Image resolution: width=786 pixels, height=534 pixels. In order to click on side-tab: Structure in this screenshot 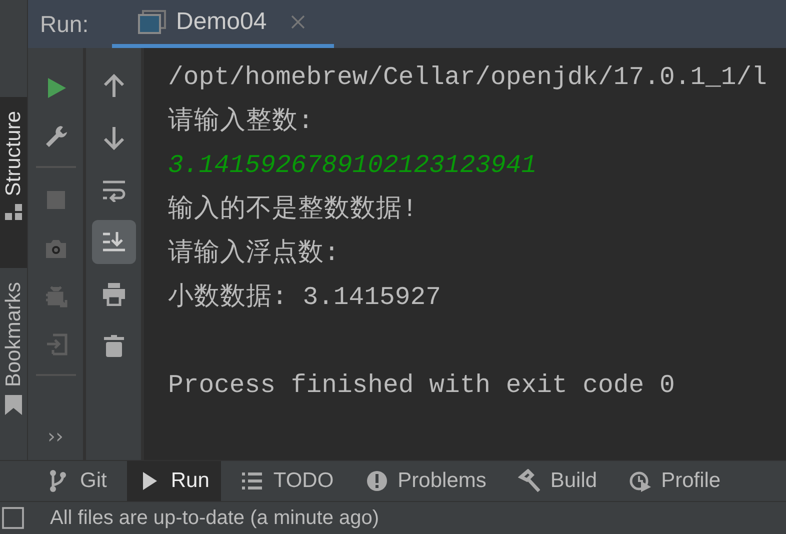, I will do `click(13, 182)`.